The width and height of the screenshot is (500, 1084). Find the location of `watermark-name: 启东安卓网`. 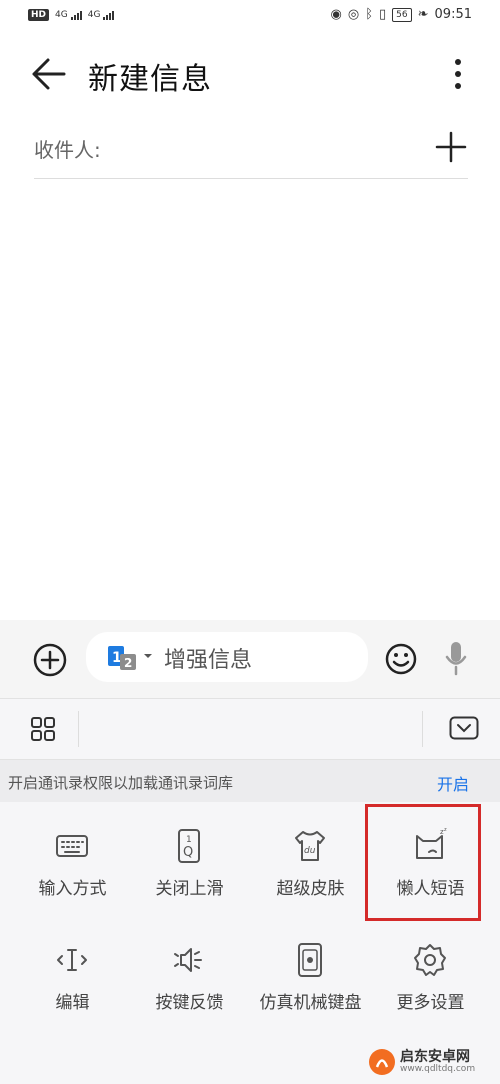

watermark-name: 启东安卓网 is located at coordinates (435, 1057).